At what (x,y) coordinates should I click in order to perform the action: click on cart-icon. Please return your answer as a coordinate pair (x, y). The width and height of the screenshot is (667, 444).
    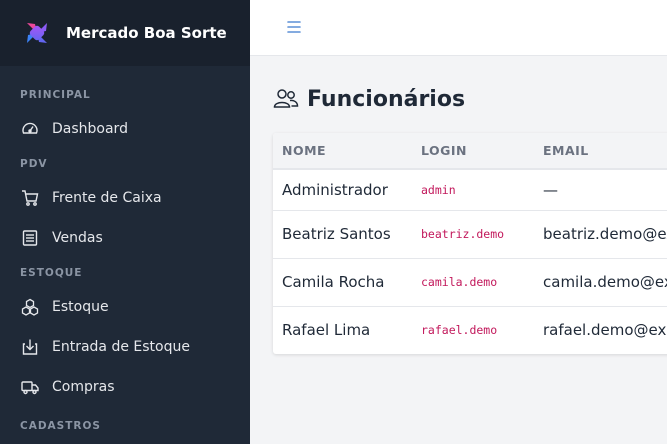
    Looking at the image, I should click on (30, 198).